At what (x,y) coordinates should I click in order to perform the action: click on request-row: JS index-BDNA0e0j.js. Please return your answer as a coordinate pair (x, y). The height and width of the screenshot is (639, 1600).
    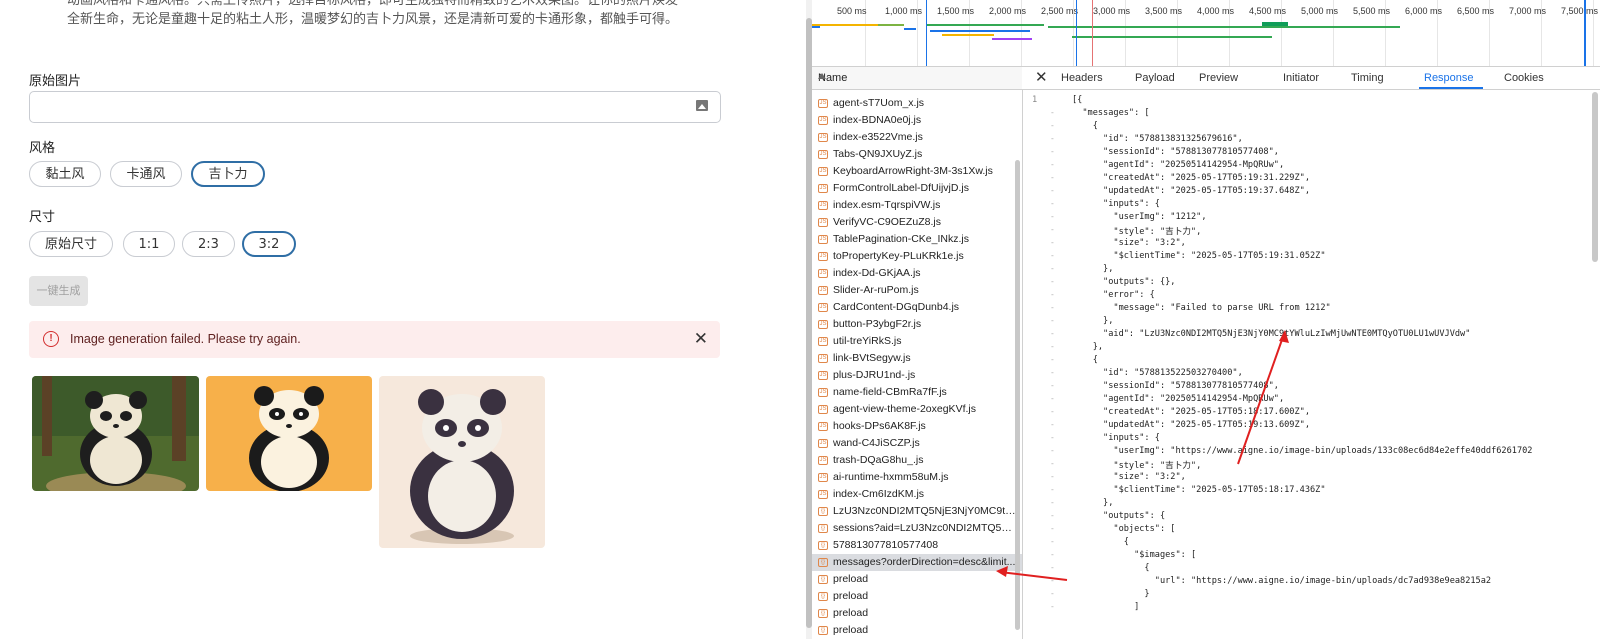
    Looking at the image, I should click on (917, 120).